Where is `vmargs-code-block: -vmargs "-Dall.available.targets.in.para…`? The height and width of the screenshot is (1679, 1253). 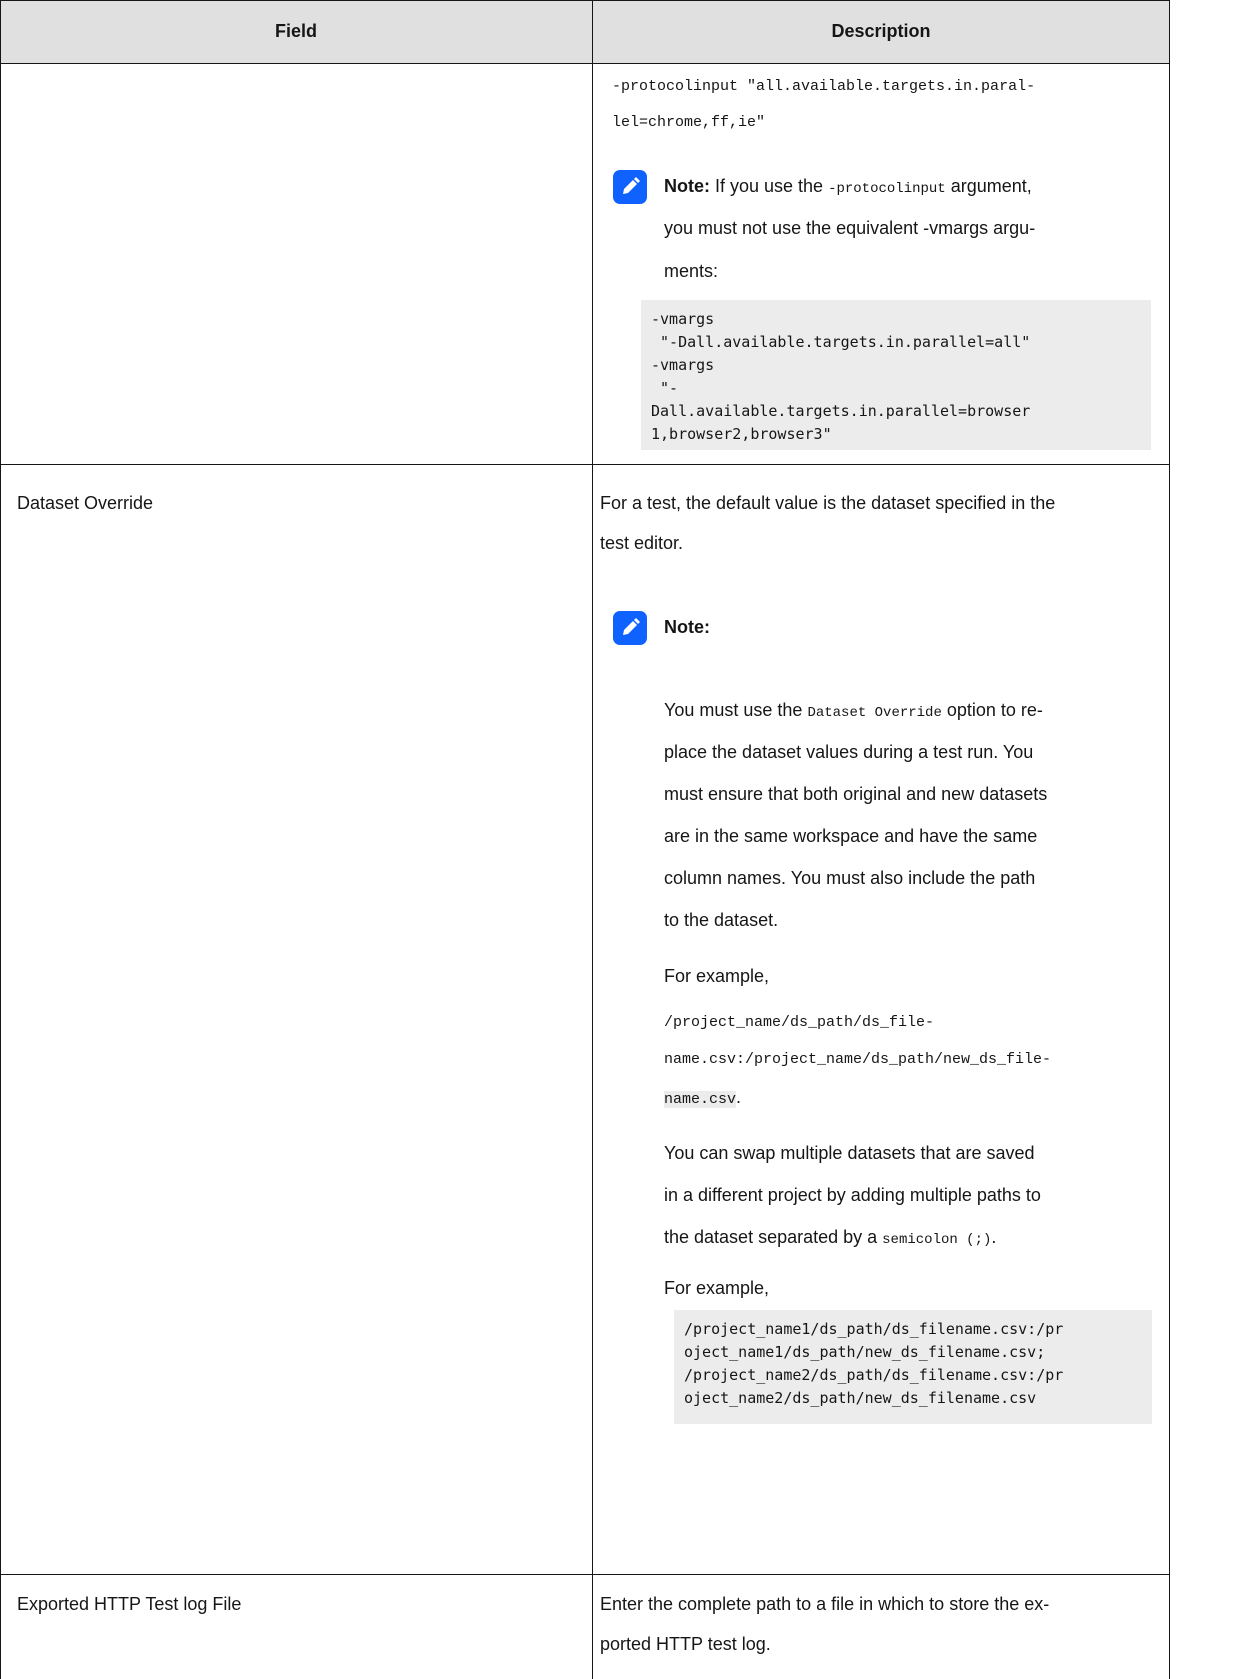 vmargs-code-block: -vmargs "-Dall.available.targets.in.para… is located at coordinates (896, 375).